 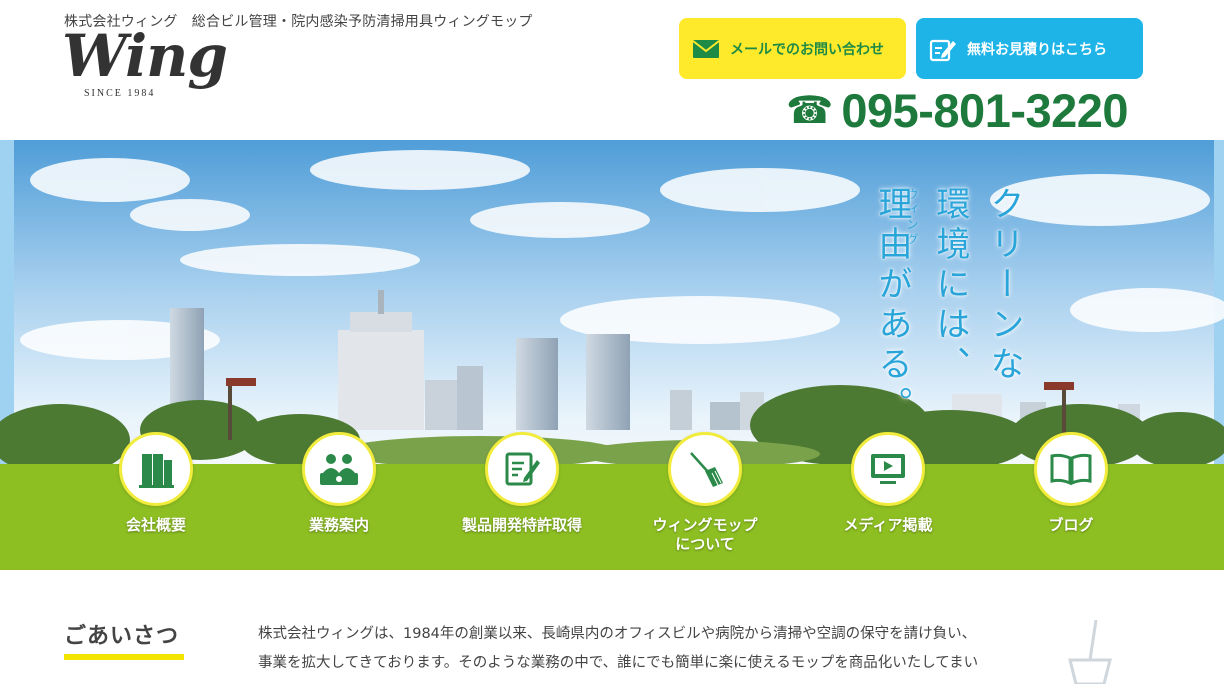 I want to click on document-pen-icon, so click(x=522, y=469).